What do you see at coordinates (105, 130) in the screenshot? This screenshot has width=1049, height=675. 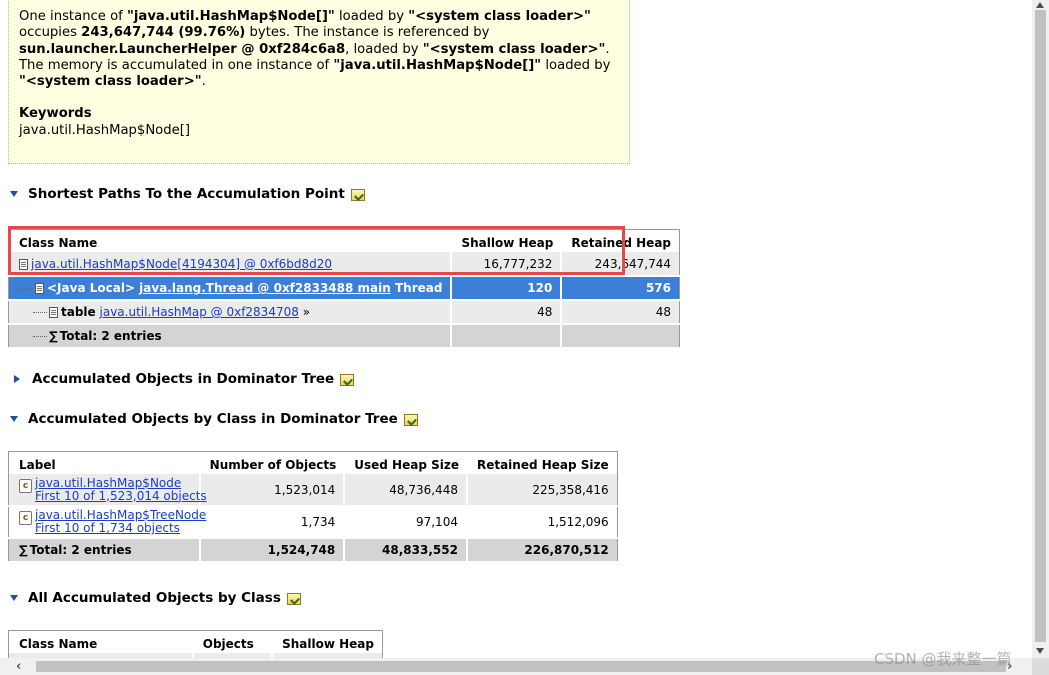 I see `keywords-value: java.util.HashMap$Node[]` at bounding box center [105, 130].